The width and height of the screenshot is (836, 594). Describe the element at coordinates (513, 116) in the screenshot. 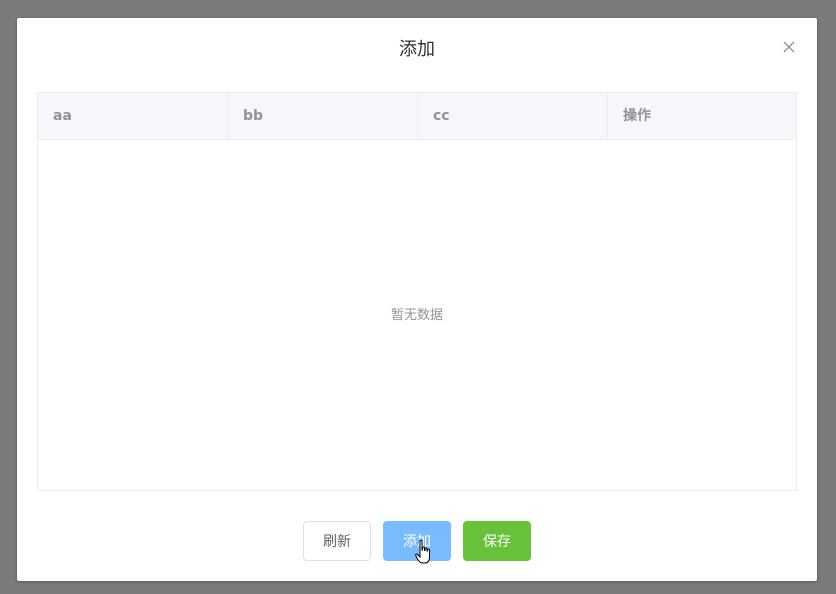

I see `column-header-cc: cc` at that location.